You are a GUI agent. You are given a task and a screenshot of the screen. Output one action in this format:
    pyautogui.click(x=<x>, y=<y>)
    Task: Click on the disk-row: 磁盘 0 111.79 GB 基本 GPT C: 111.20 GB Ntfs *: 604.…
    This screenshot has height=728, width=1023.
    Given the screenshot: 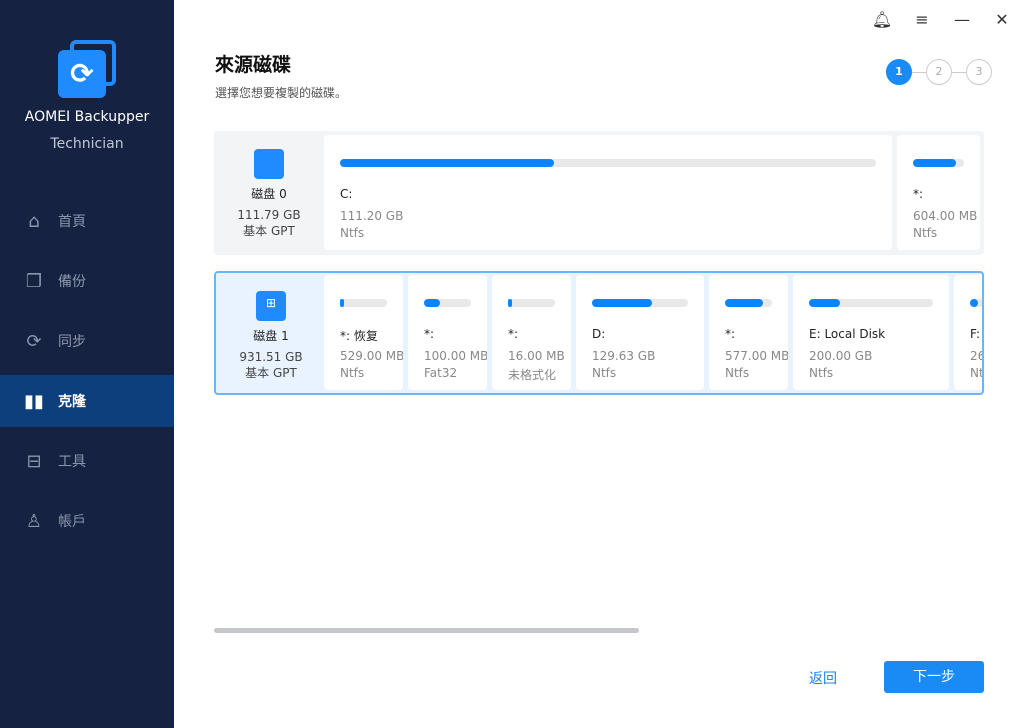 What is the action you would take?
    pyautogui.click(x=599, y=193)
    